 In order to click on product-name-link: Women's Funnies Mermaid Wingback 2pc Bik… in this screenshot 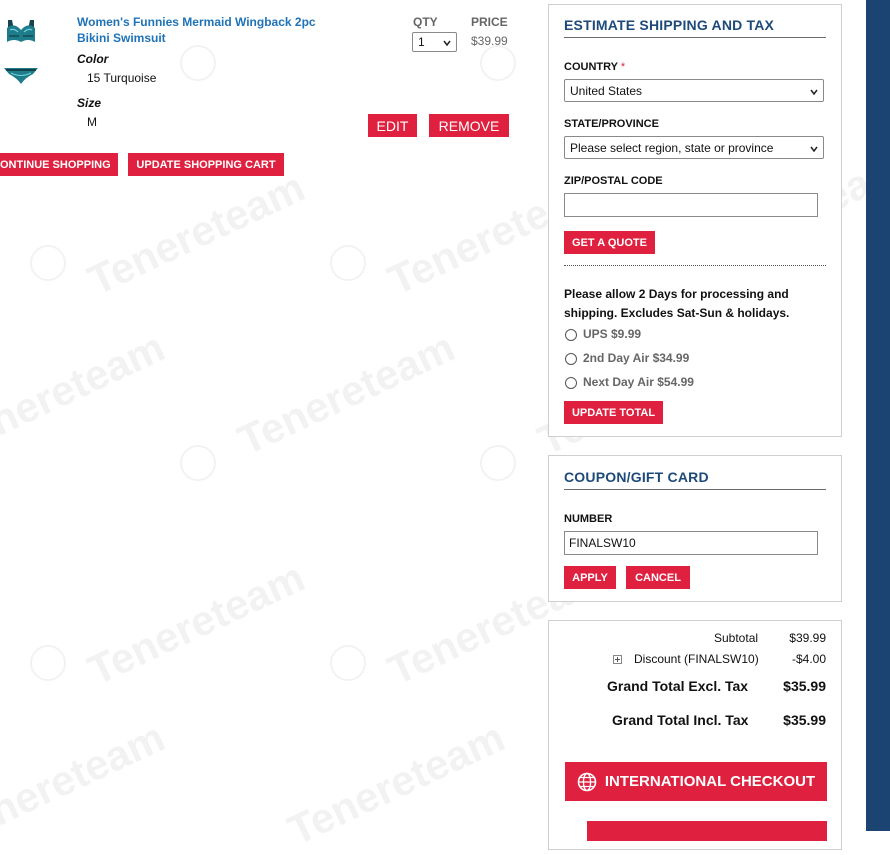, I will do `click(196, 30)`.